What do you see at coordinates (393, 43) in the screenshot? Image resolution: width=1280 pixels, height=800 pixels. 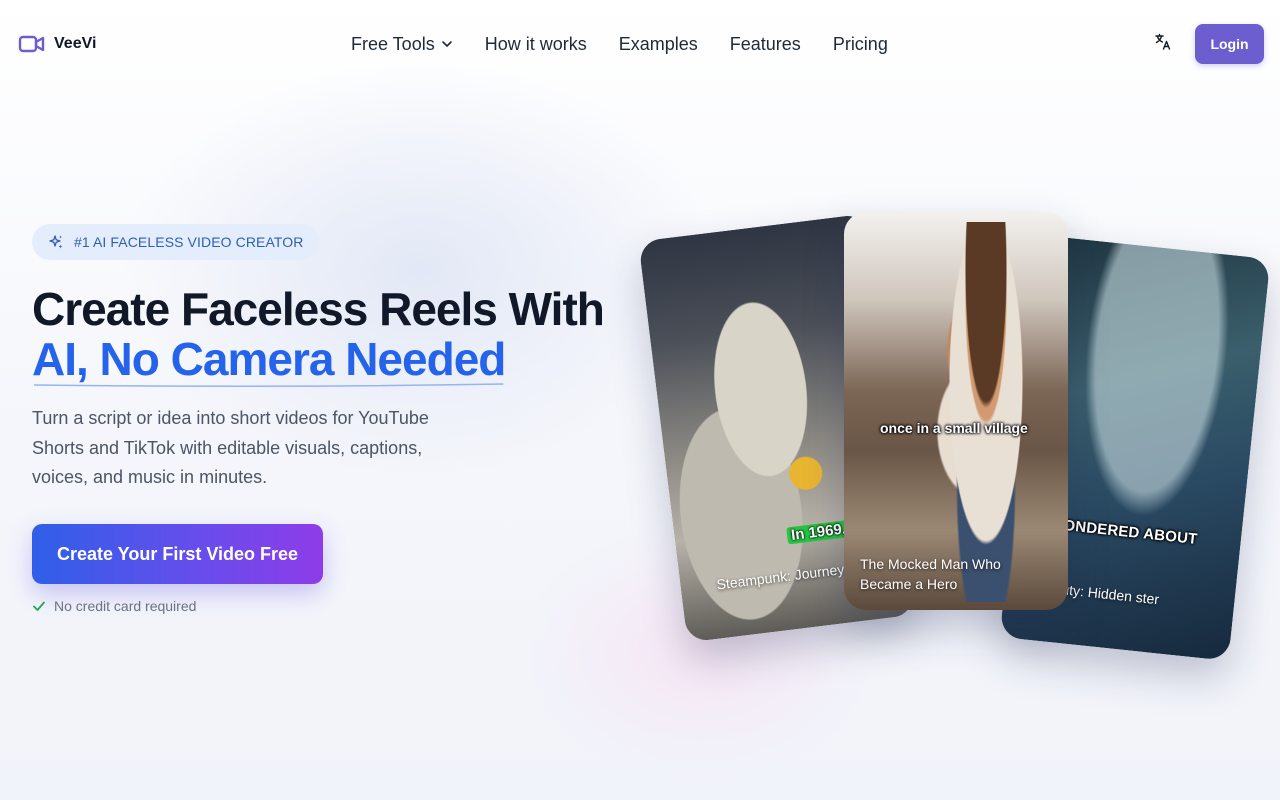 I see `nav-free-tools-label: Free Tools` at bounding box center [393, 43].